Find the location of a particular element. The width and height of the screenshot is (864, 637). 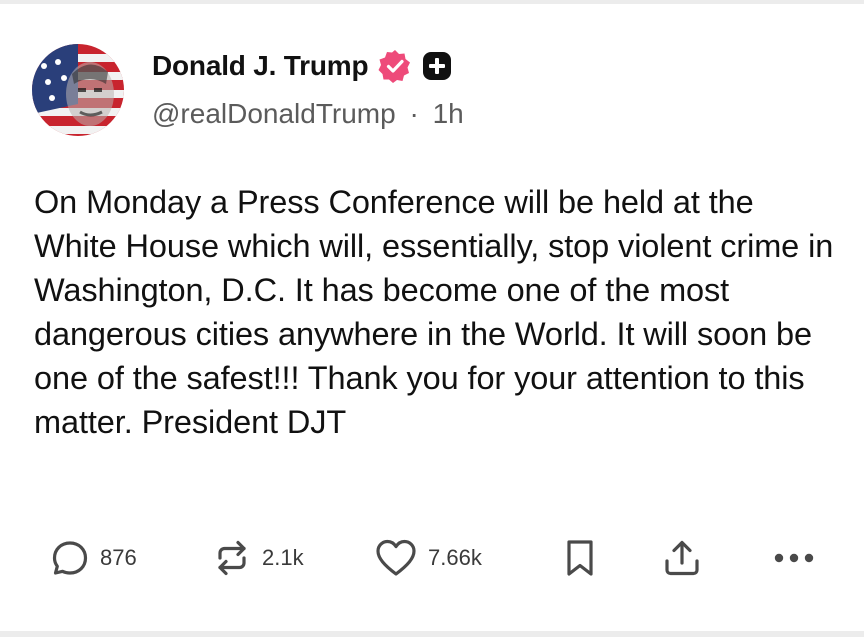

more-options-button is located at coordinates (794, 558).